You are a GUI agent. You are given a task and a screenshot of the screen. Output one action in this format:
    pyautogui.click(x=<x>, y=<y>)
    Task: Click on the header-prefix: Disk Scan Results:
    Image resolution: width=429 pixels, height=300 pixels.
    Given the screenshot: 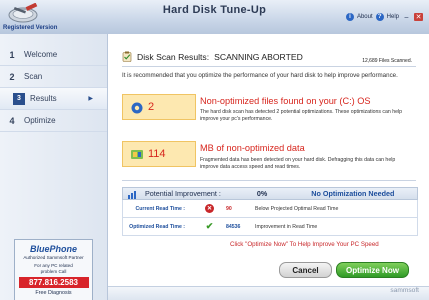 What is the action you would take?
    pyautogui.click(x=173, y=56)
    